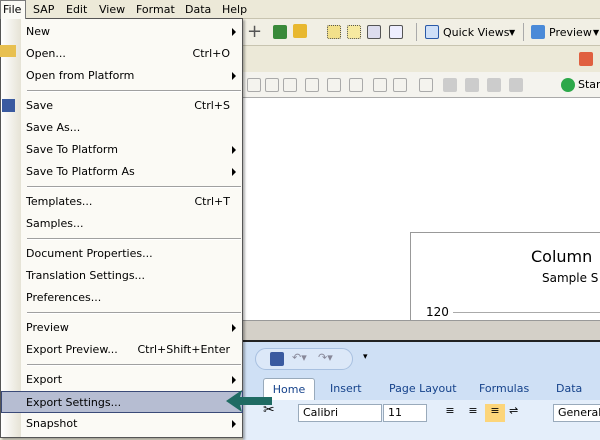 The height and width of the screenshot is (440, 600). What do you see at coordinates (450, 85) in the screenshot?
I see `bring-front-icon` at bounding box center [450, 85].